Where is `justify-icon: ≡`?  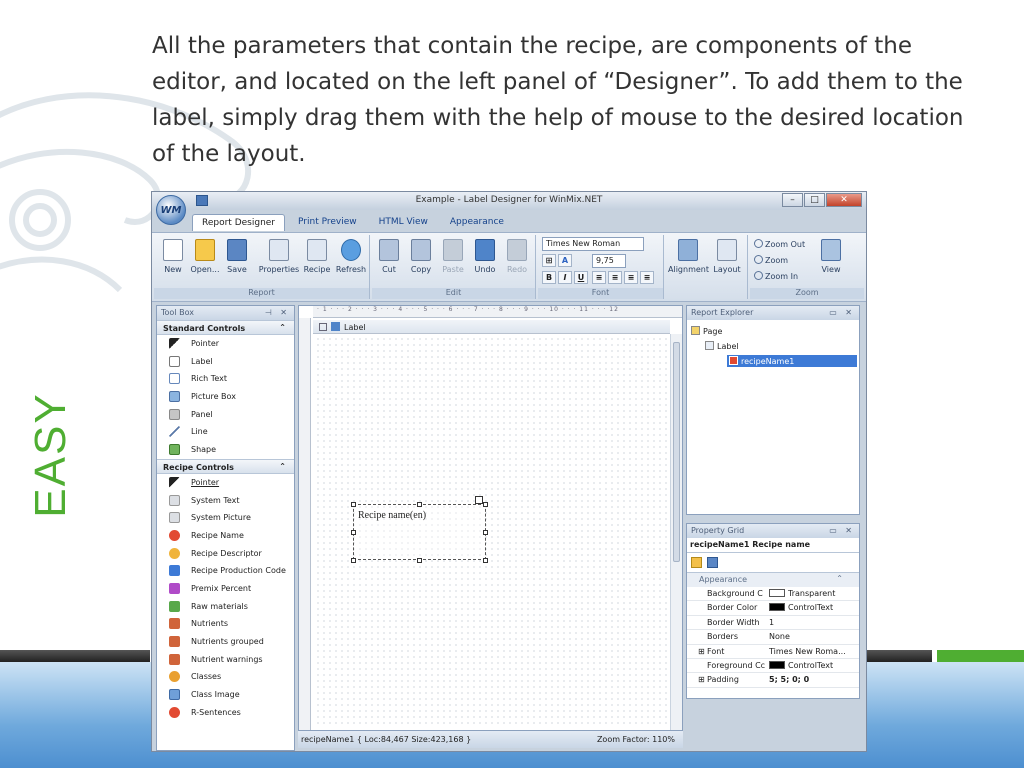 justify-icon: ≡ is located at coordinates (647, 277).